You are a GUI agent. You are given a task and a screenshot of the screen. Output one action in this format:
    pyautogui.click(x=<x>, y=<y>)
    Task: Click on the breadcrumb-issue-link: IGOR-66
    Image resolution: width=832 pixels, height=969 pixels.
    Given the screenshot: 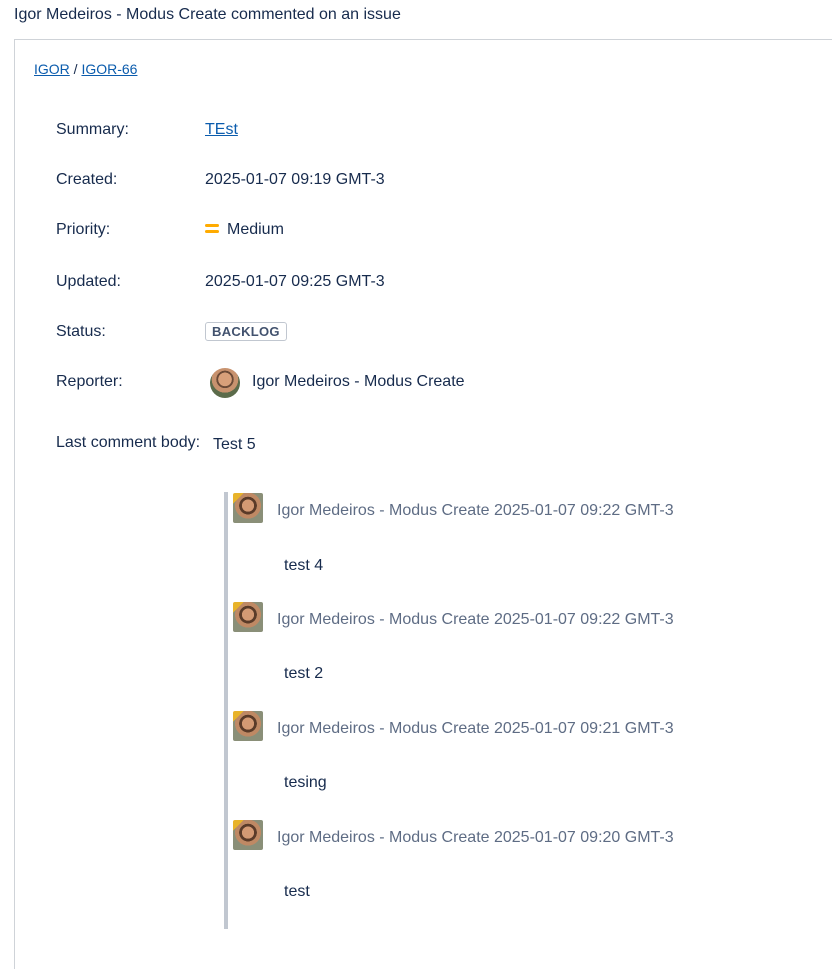 What is the action you would take?
    pyautogui.click(x=109, y=69)
    